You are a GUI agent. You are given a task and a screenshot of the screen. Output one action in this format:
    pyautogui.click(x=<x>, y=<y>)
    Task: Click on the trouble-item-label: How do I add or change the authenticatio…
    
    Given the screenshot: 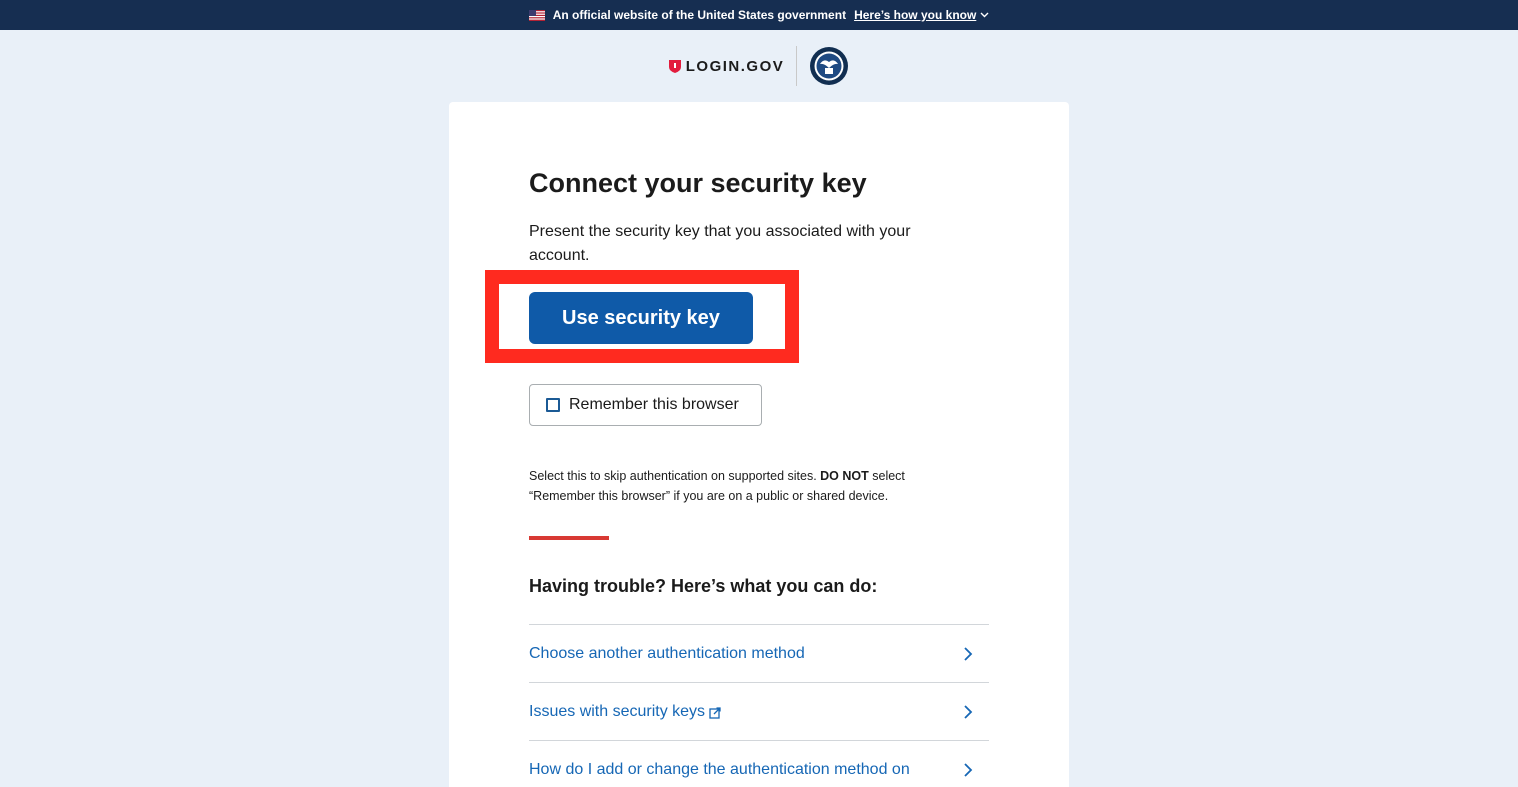 What is the action you would take?
    pyautogui.click(x=719, y=769)
    